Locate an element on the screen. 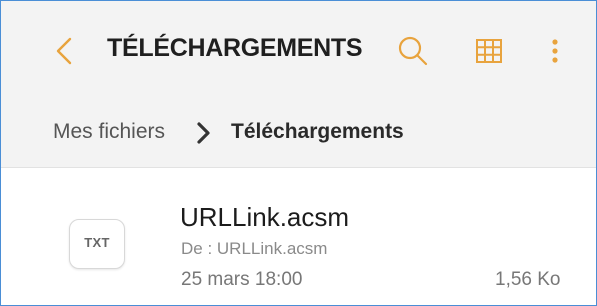 This screenshot has height=306, width=597. file-type-icon: TXT is located at coordinates (97, 244).